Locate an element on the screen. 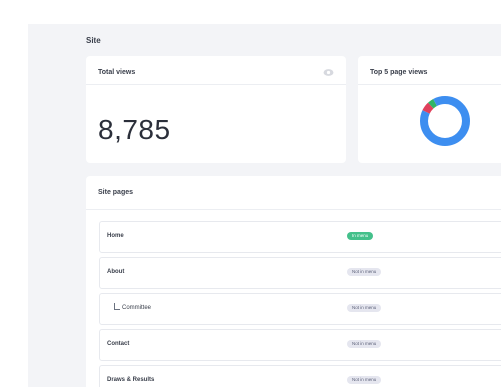 The height and width of the screenshot is (387, 501). top-bar is located at coordinates (264, 12).